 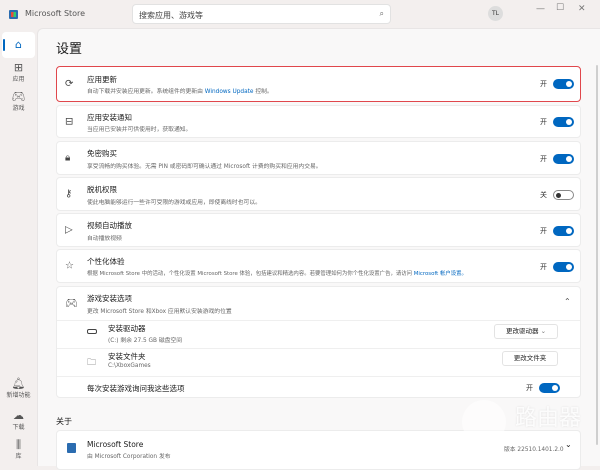 What do you see at coordinates (109, 298) in the screenshot?
I see `setting-title: 游戏安装选项` at bounding box center [109, 298].